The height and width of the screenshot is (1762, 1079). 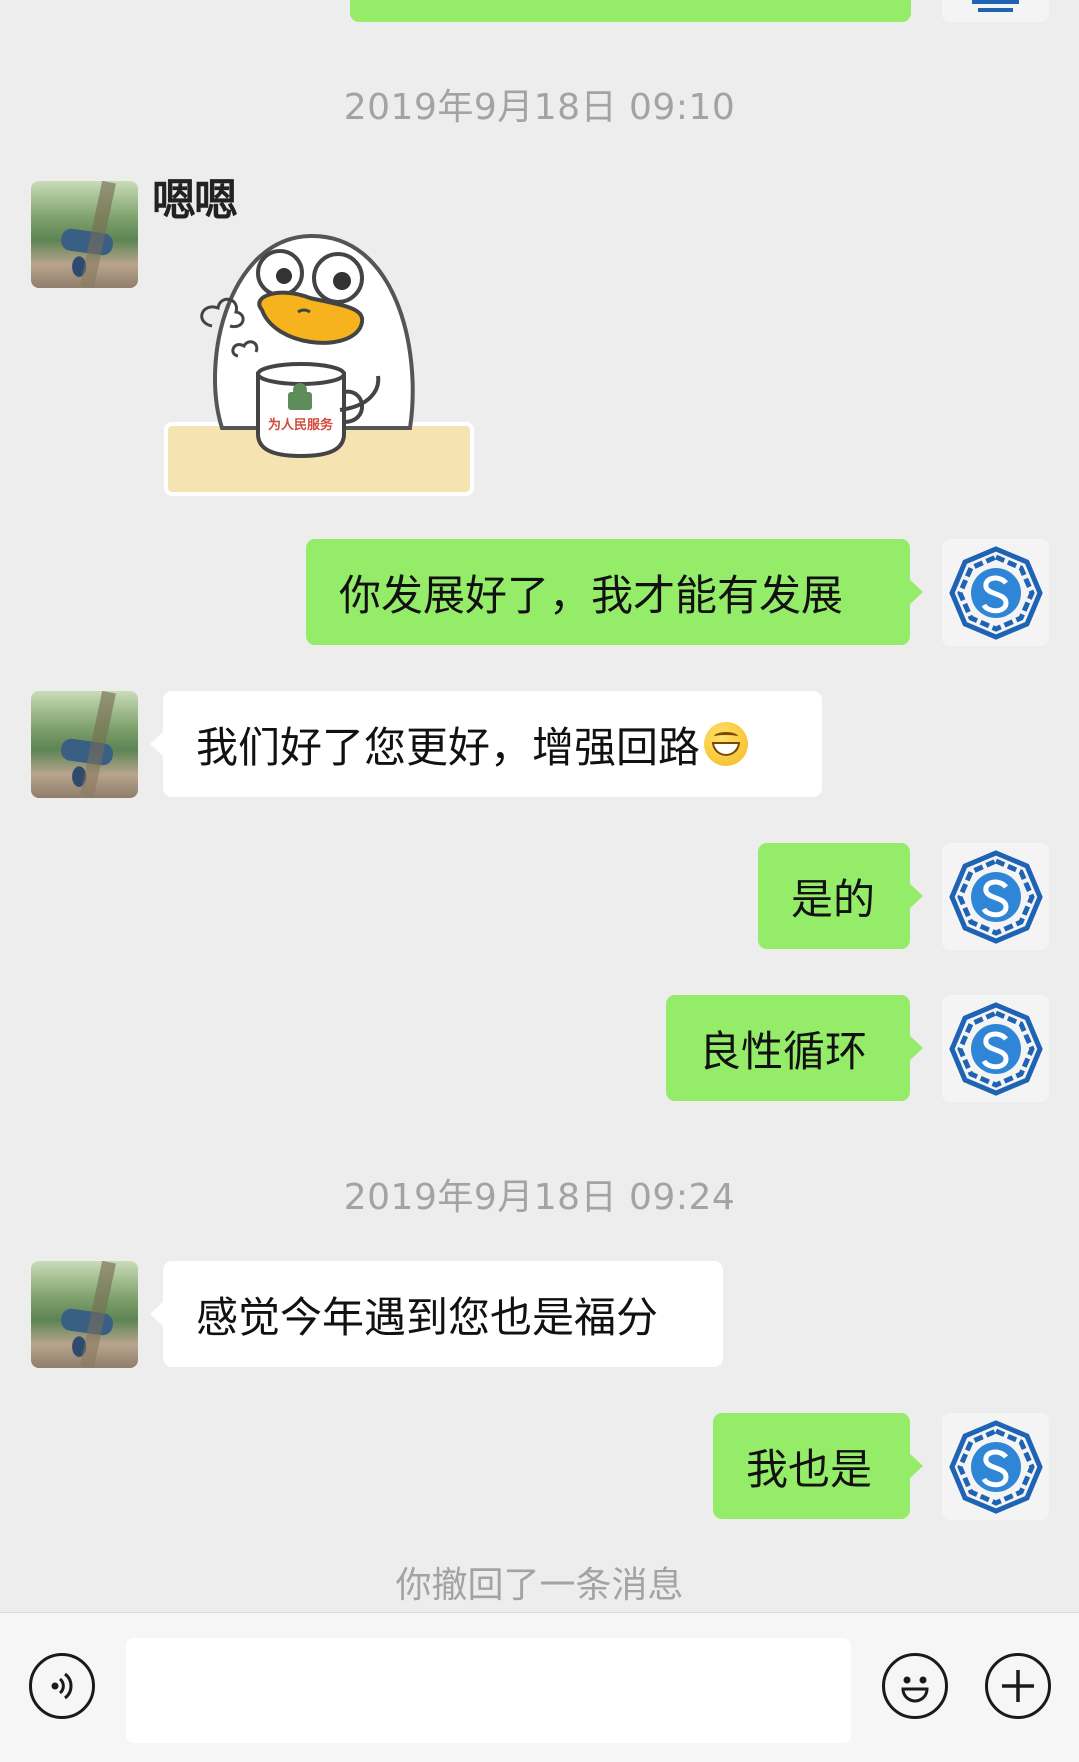 I want to click on sticker-mug-text: 为人民服务, so click(x=301, y=425).